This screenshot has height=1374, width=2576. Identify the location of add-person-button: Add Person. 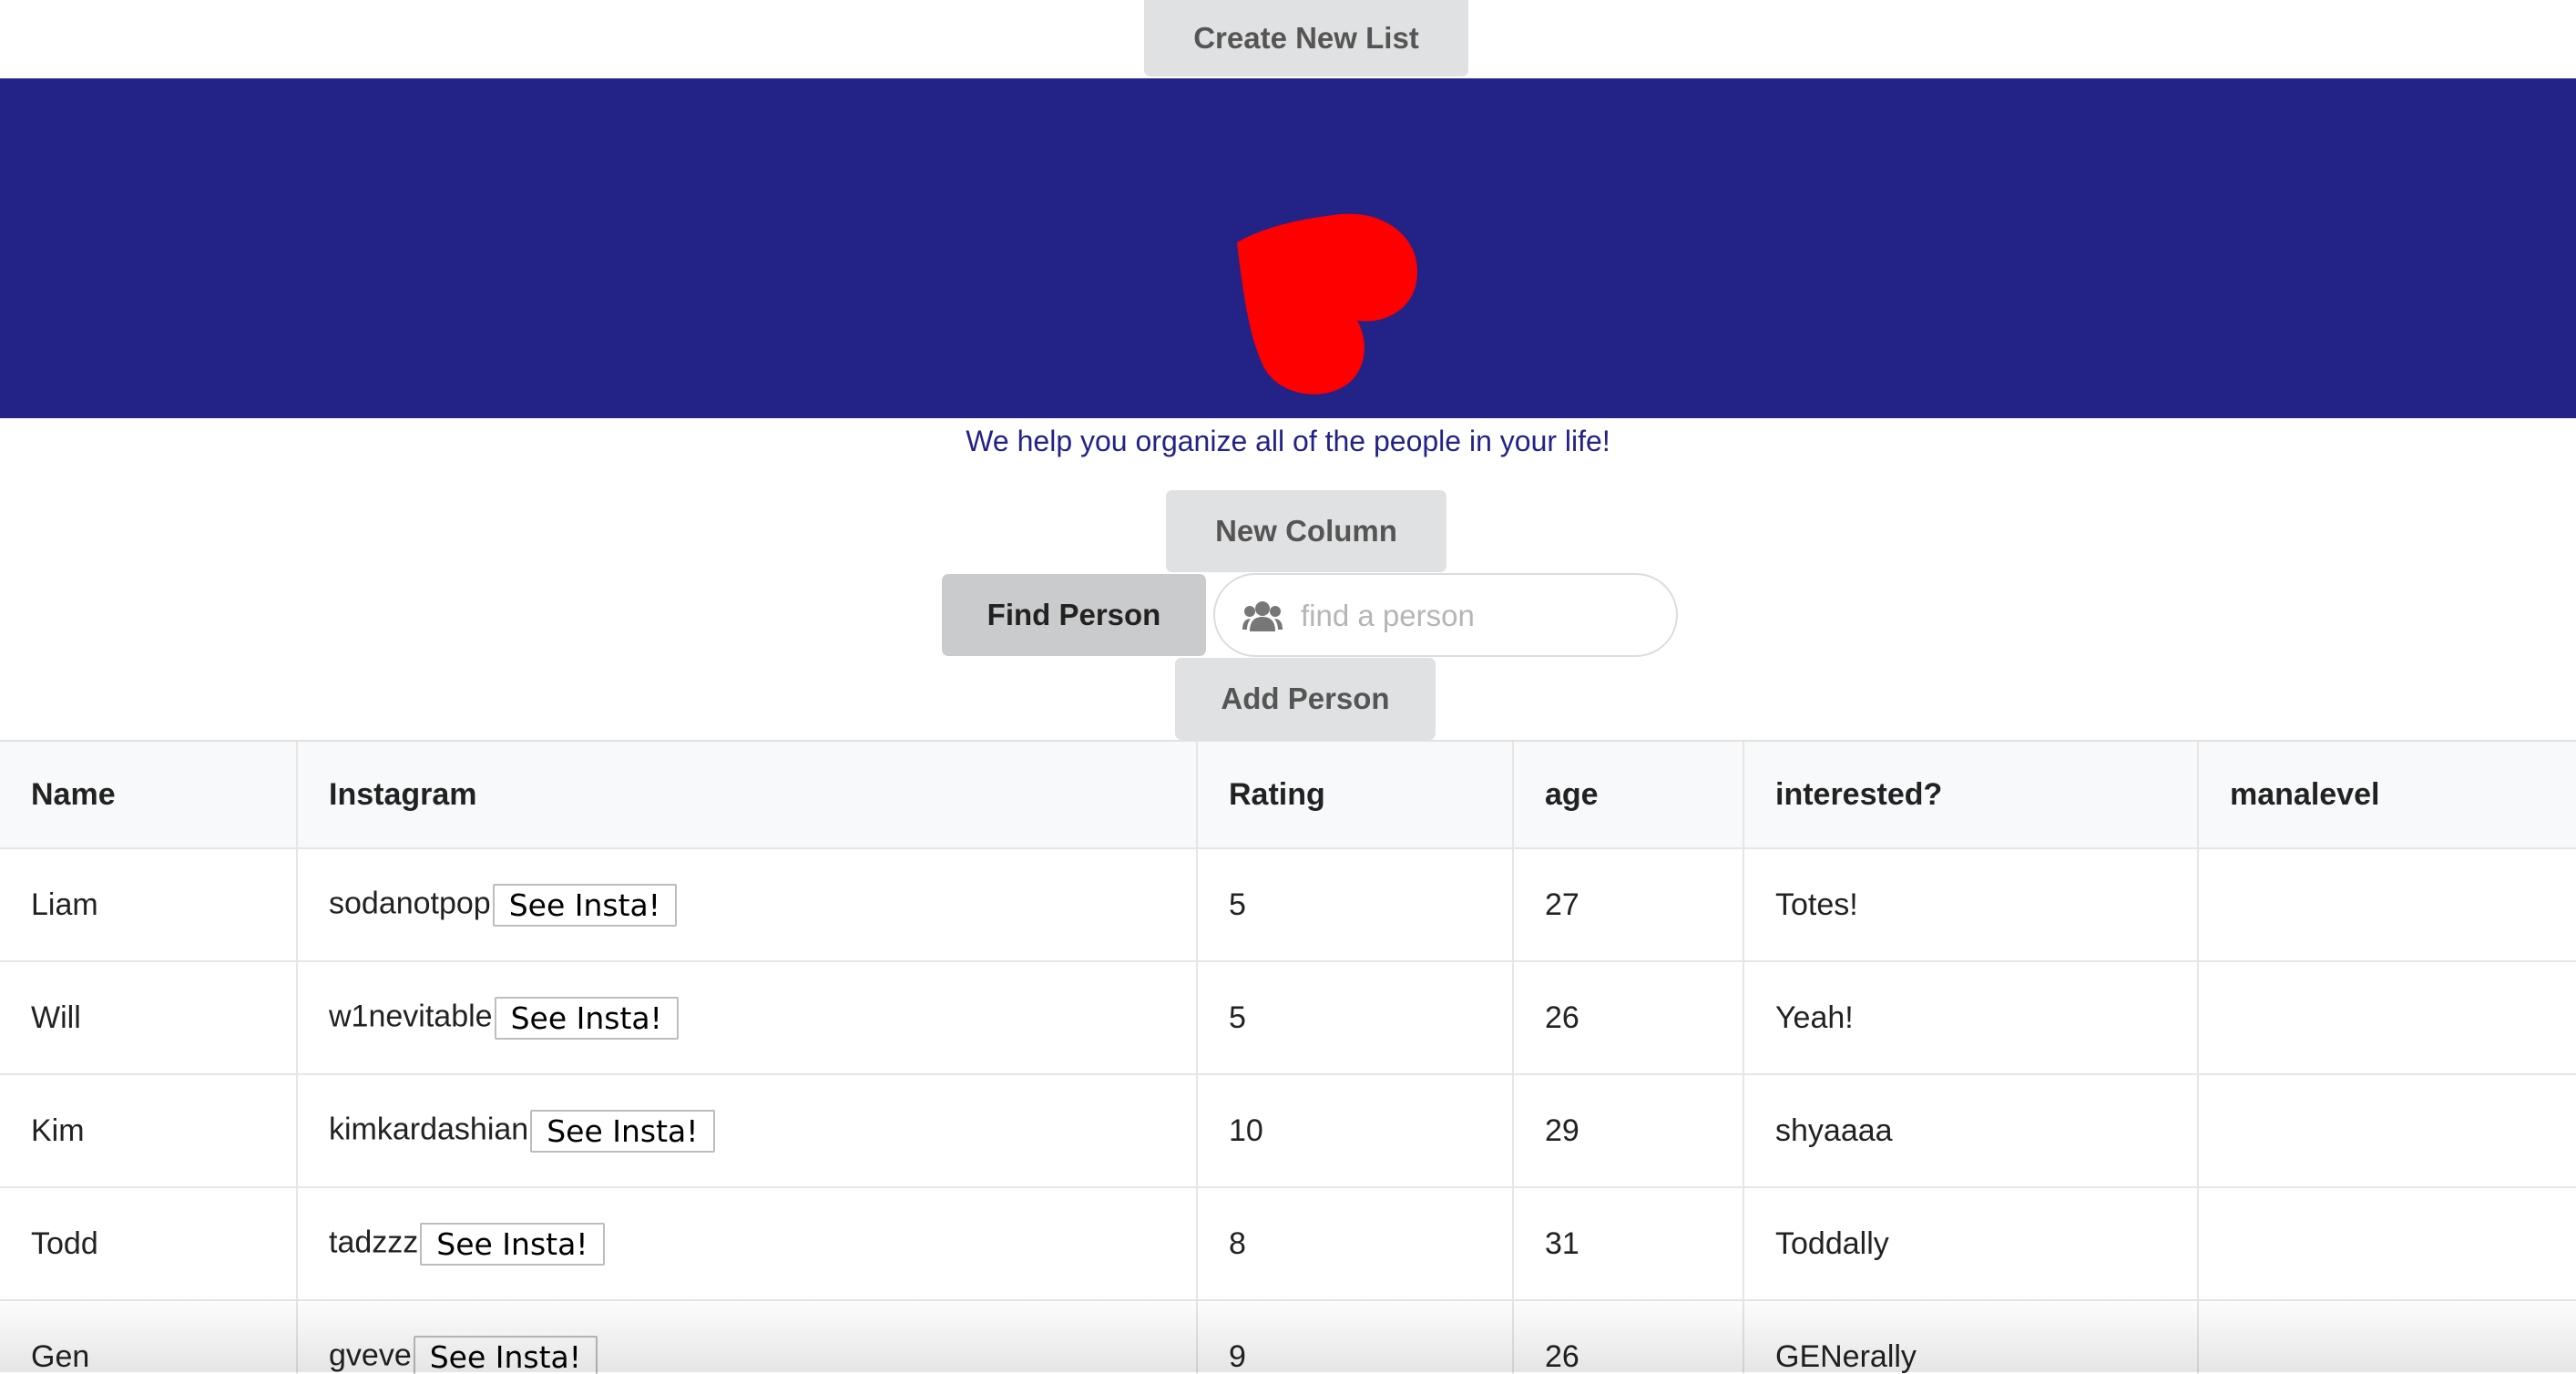
(1305, 699).